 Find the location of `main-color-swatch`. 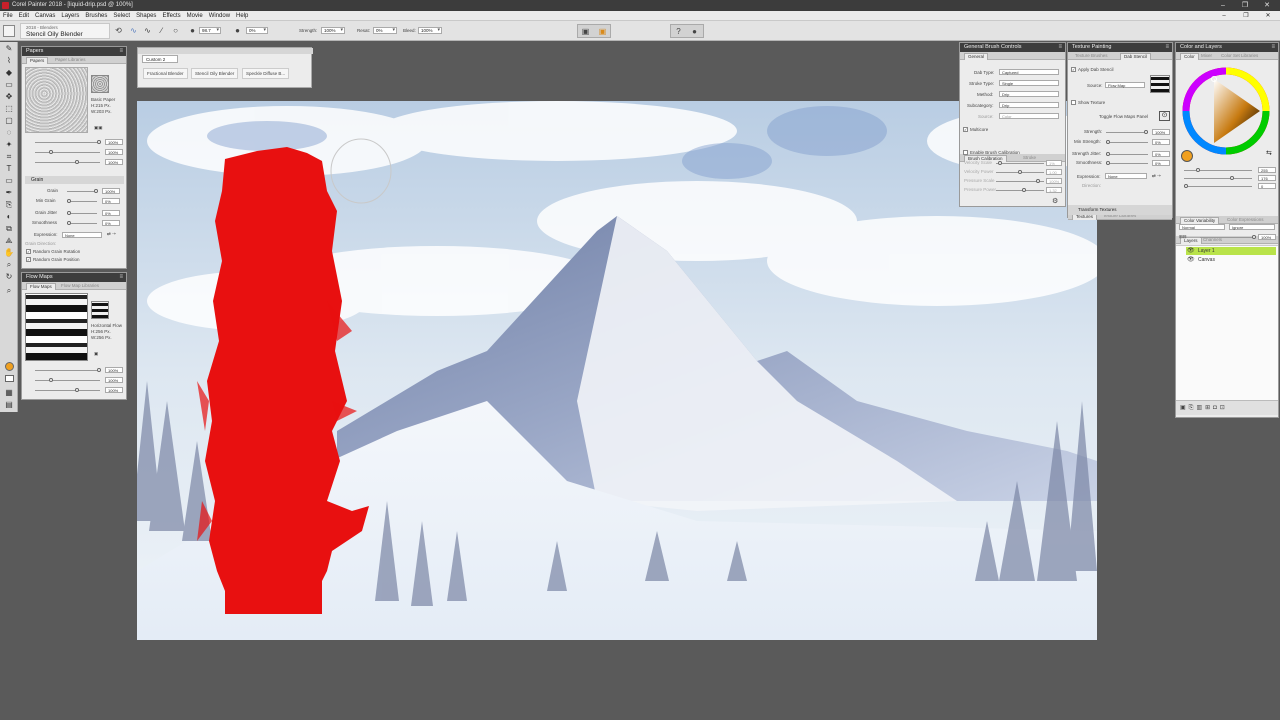

main-color-swatch is located at coordinates (9, 366).